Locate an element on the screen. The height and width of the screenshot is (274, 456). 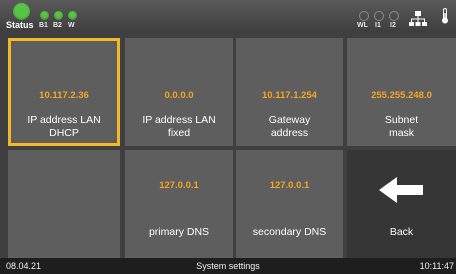
back-button: Back is located at coordinates (401, 204).